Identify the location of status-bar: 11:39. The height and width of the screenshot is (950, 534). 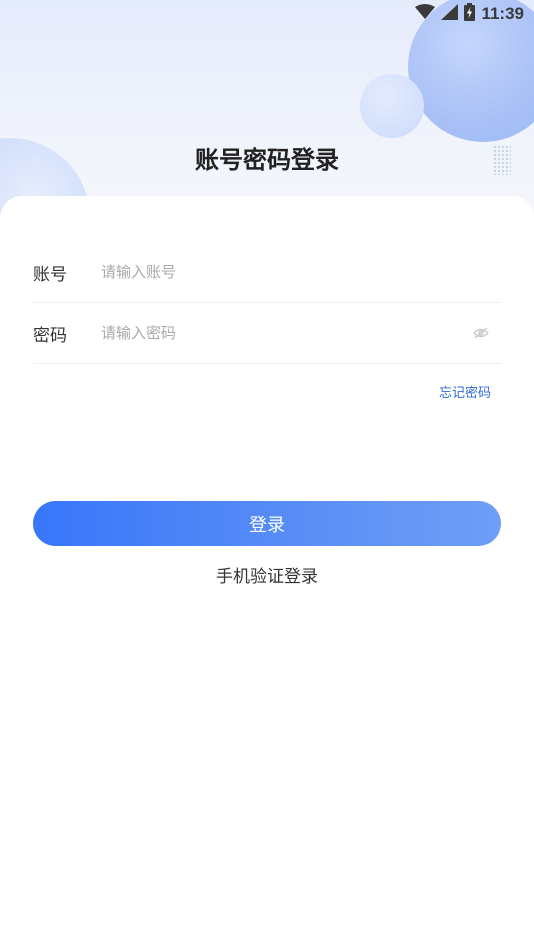
(267, 14).